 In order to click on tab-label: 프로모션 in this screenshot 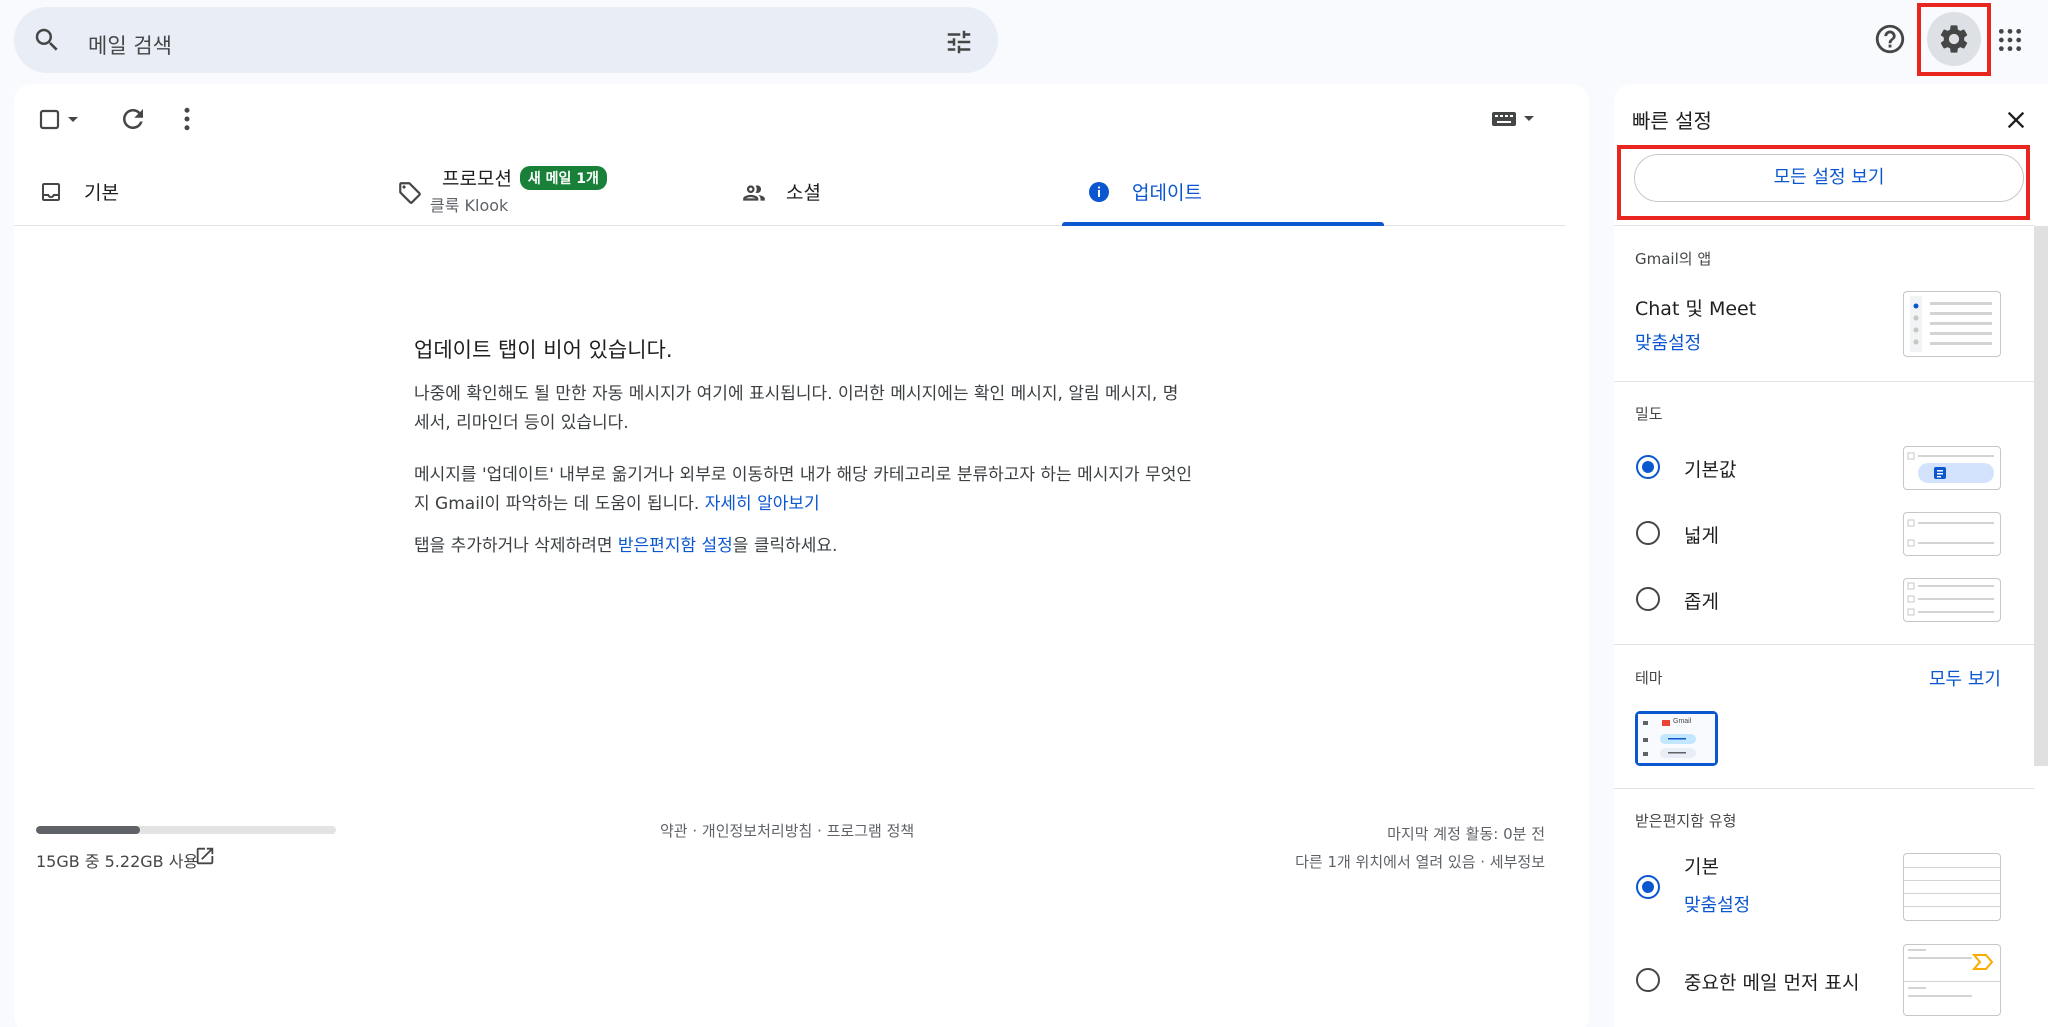, I will do `click(477, 179)`.